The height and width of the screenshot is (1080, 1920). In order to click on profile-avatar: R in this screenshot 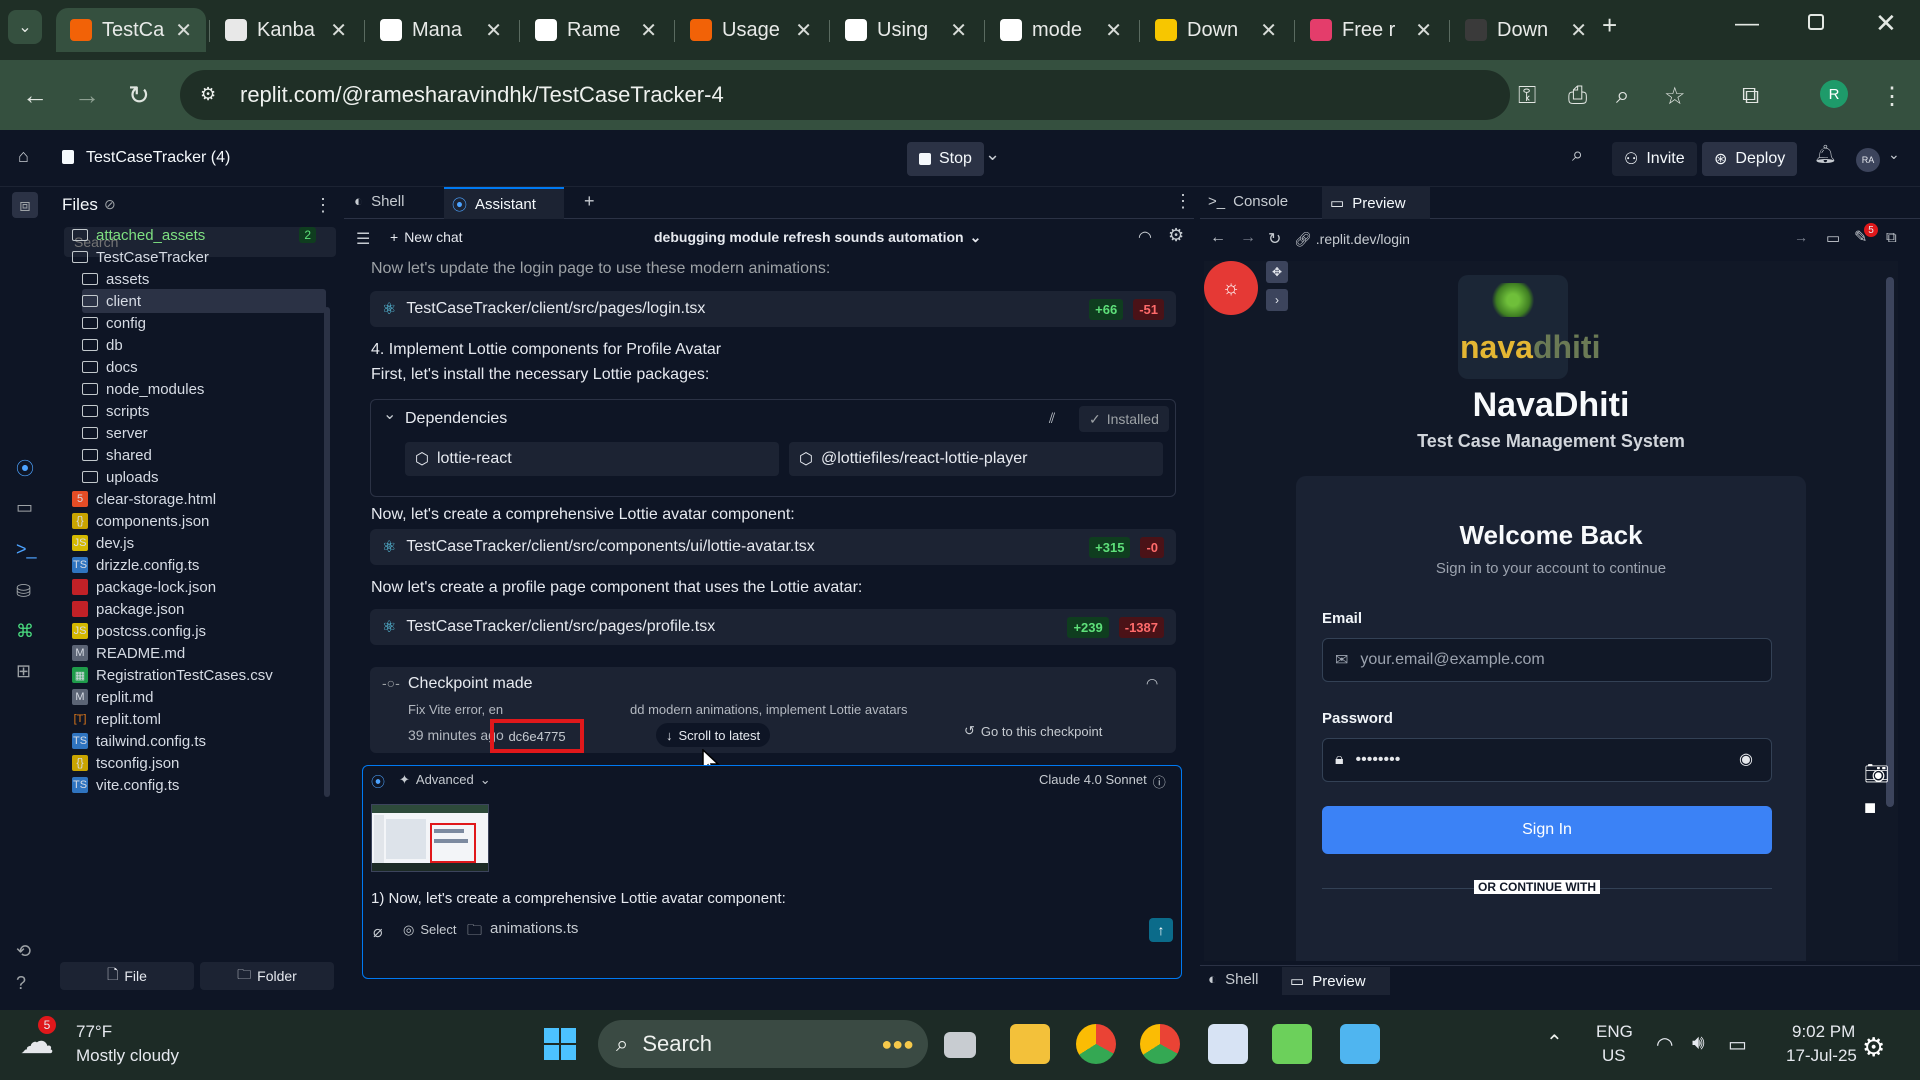, I will do `click(1834, 94)`.